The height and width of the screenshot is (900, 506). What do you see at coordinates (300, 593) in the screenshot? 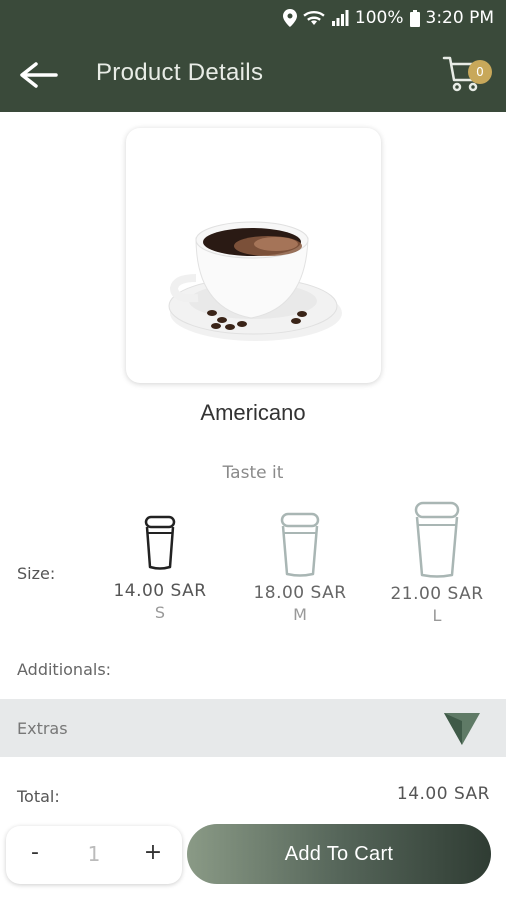
I see `size-price: 18.00 SAR` at bounding box center [300, 593].